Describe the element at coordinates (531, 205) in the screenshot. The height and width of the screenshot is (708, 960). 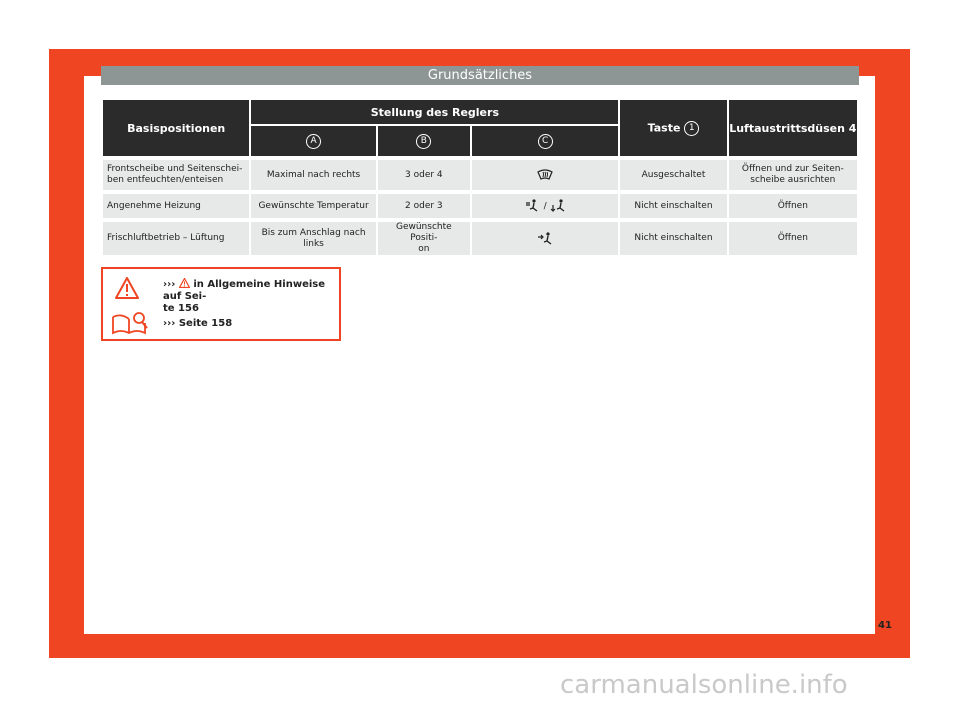
I see `face-footwell-icon` at that location.